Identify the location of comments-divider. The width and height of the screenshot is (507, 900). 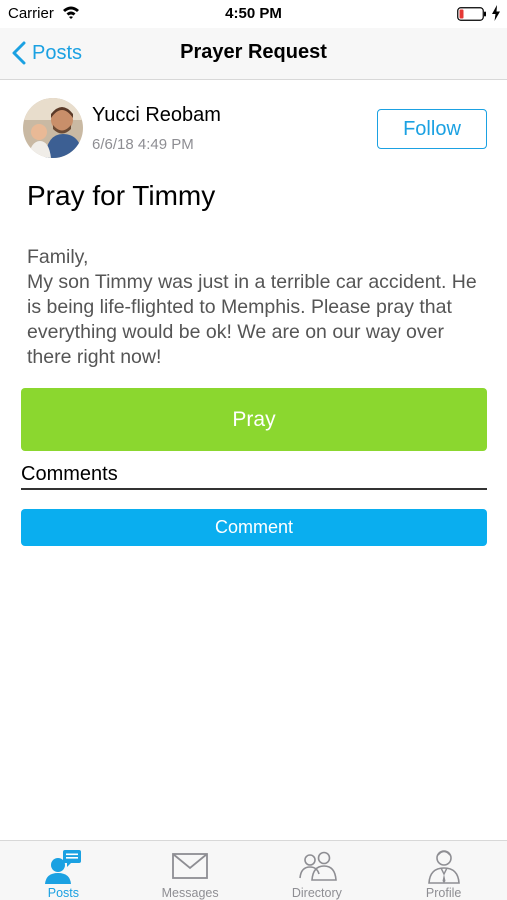
(254, 489).